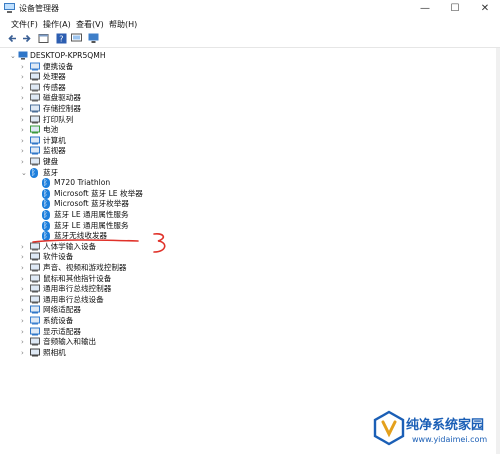 The height and width of the screenshot is (454, 500). Describe the element at coordinates (35, 309) in the screenshot. I see `network-adapter-icon` at that location.